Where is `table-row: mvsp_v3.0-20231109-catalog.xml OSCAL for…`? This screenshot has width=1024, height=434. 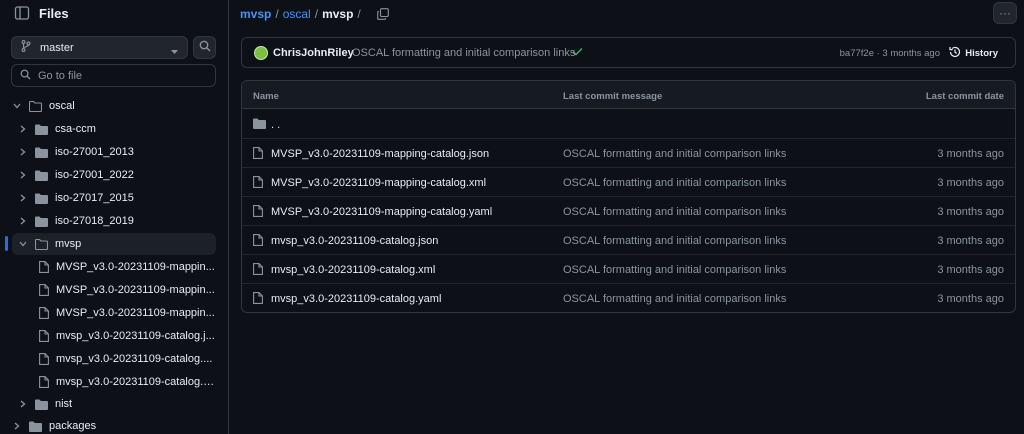 table-row: mvsp_v3.0-20231109-catalog.xml OSCAL for… is located at coordinates (628, 269).